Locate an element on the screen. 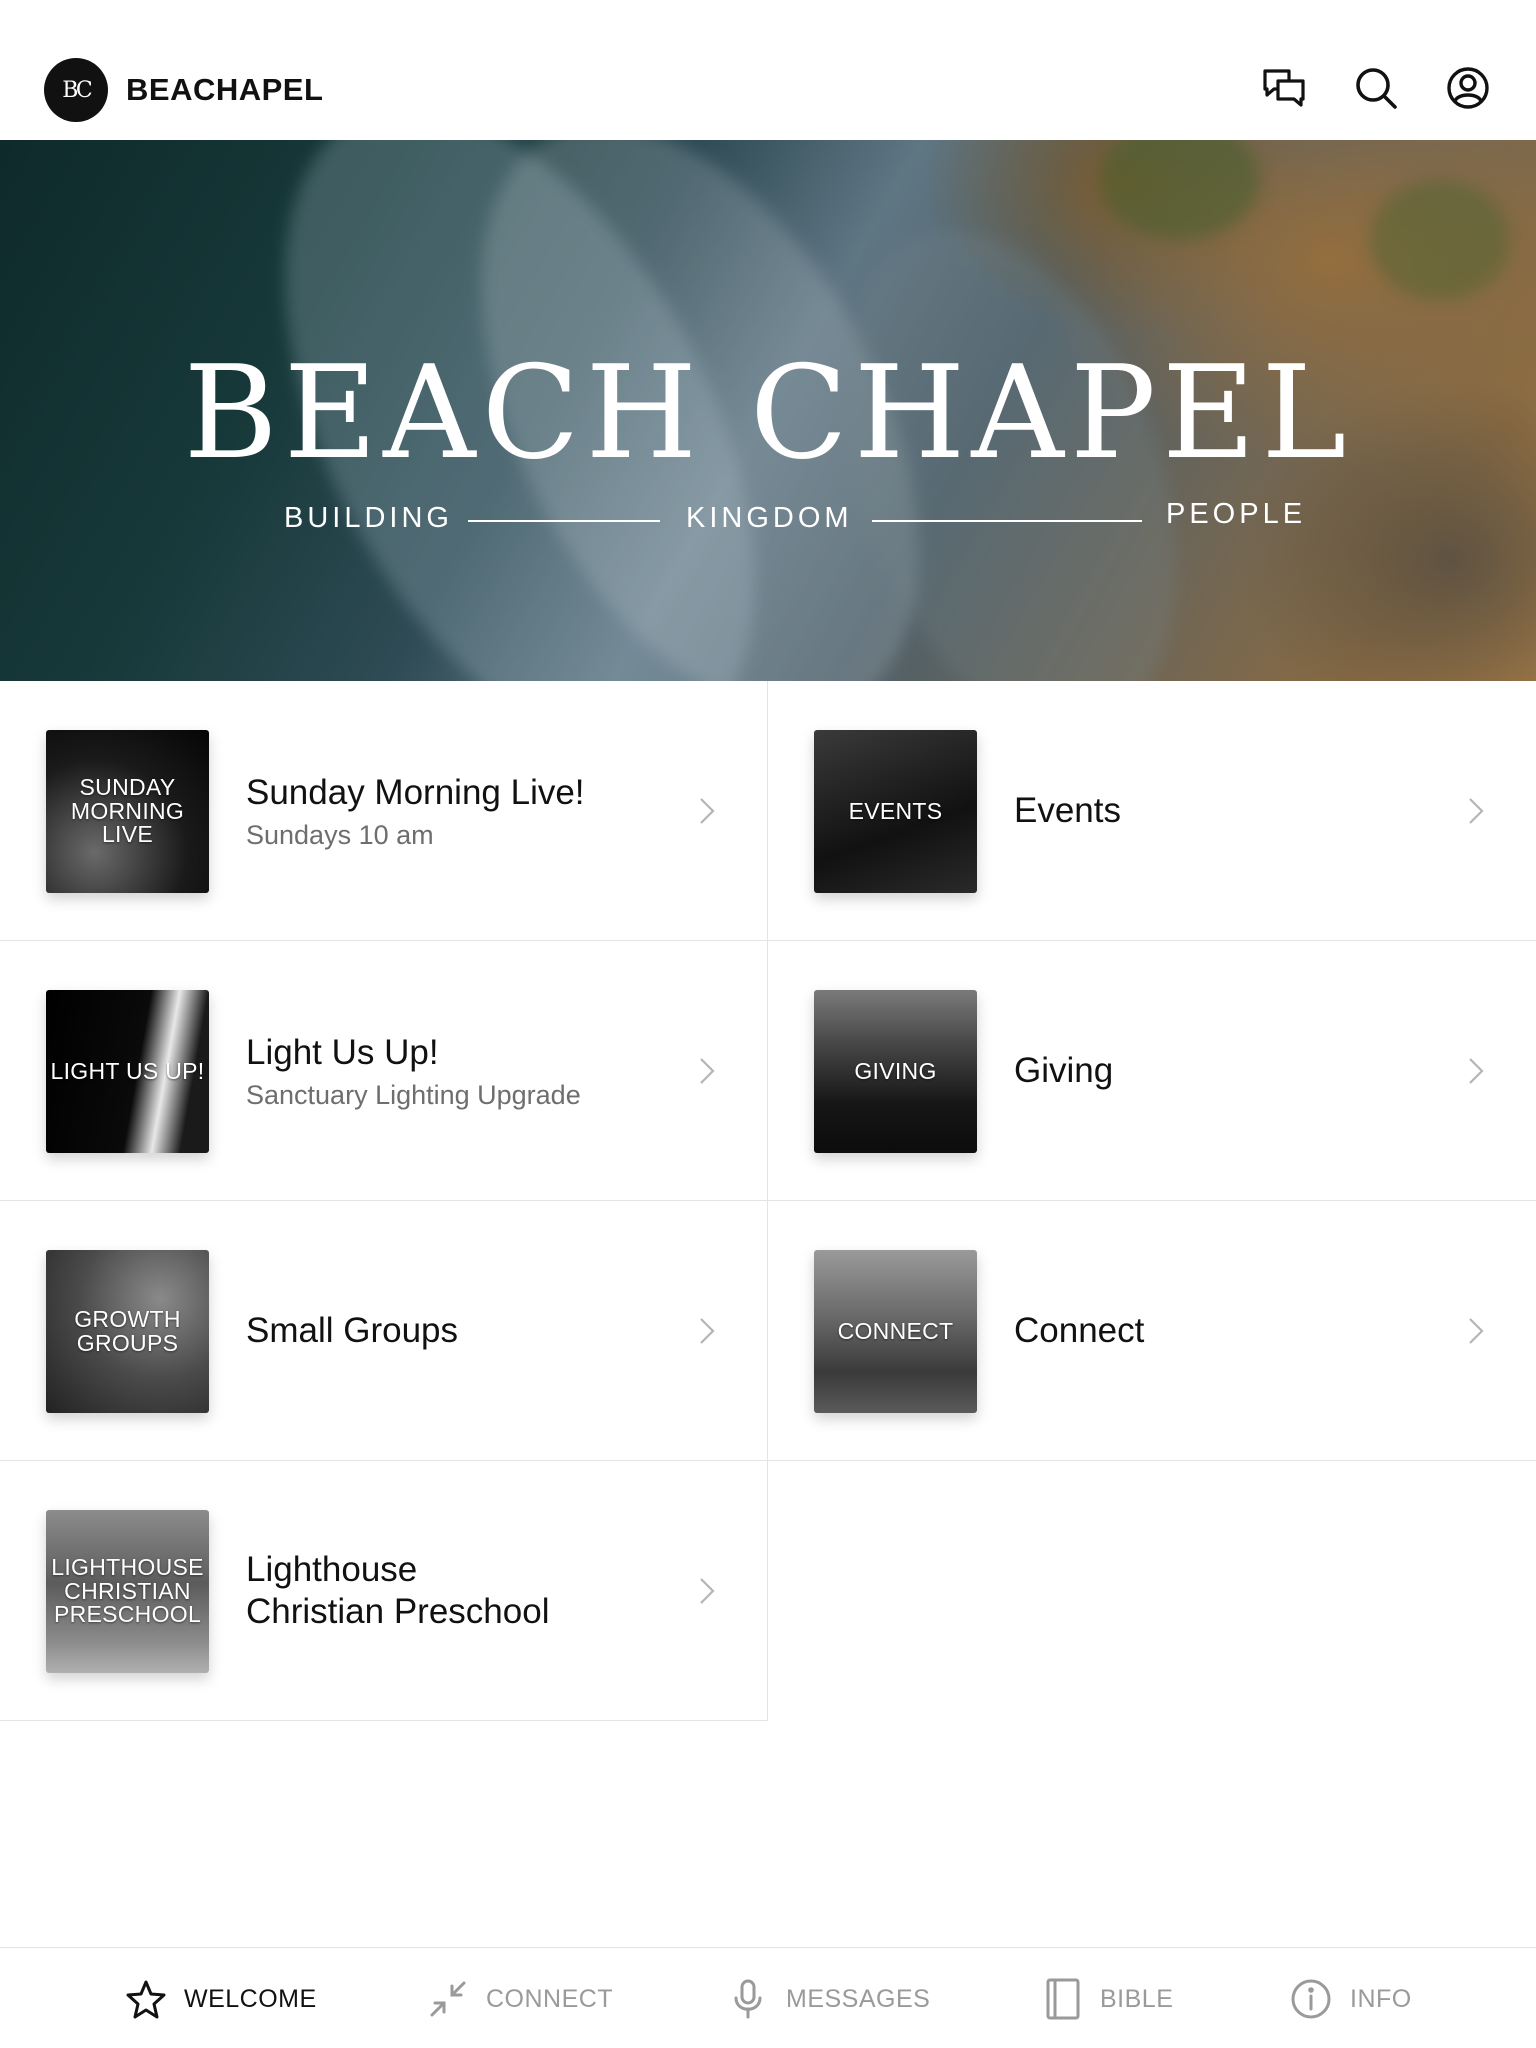 The width and height of the screenshot is (1536, 2048). tab-label: INFO is located at coordinates (1381, 1998).